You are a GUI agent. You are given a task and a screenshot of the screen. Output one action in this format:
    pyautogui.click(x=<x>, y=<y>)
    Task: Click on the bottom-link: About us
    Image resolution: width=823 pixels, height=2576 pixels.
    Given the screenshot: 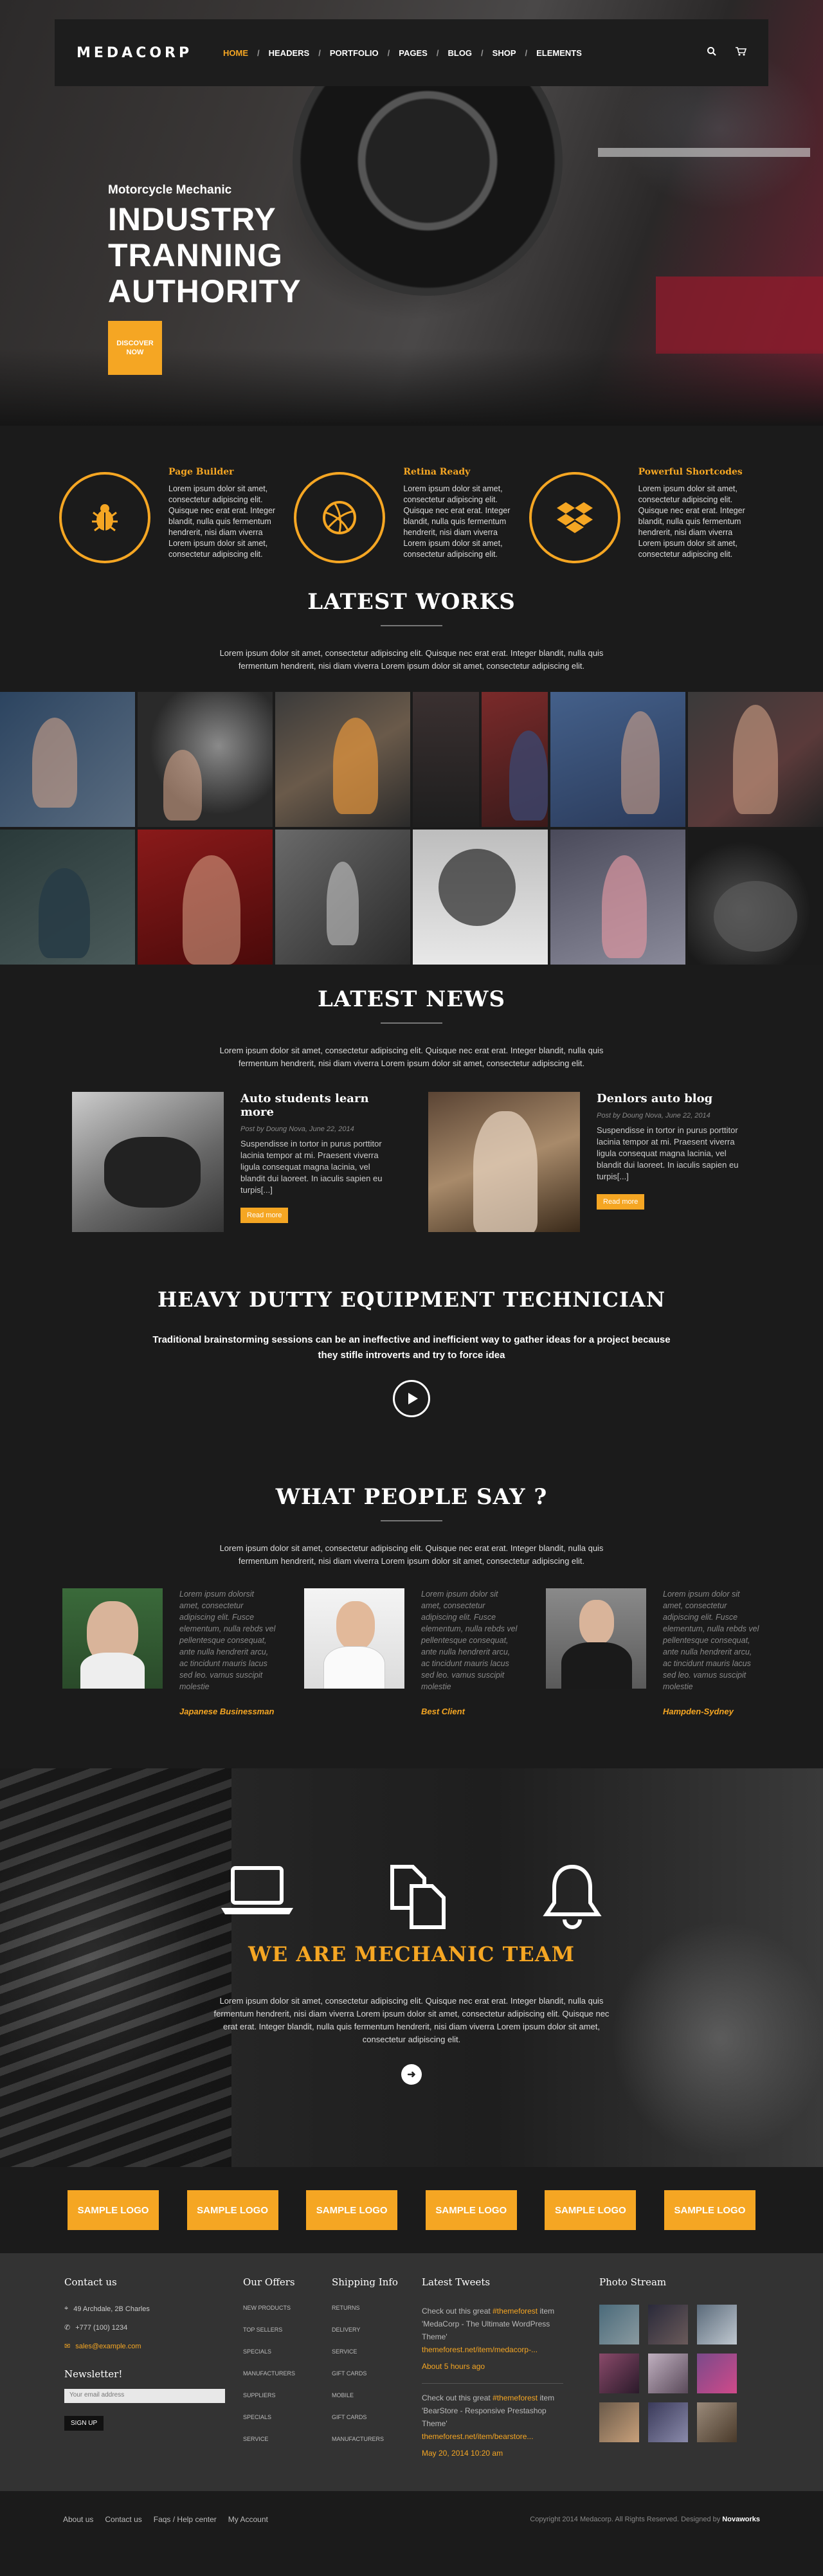 What is the action you would take?
    pyautogui.click(x=78, y=2519)
    